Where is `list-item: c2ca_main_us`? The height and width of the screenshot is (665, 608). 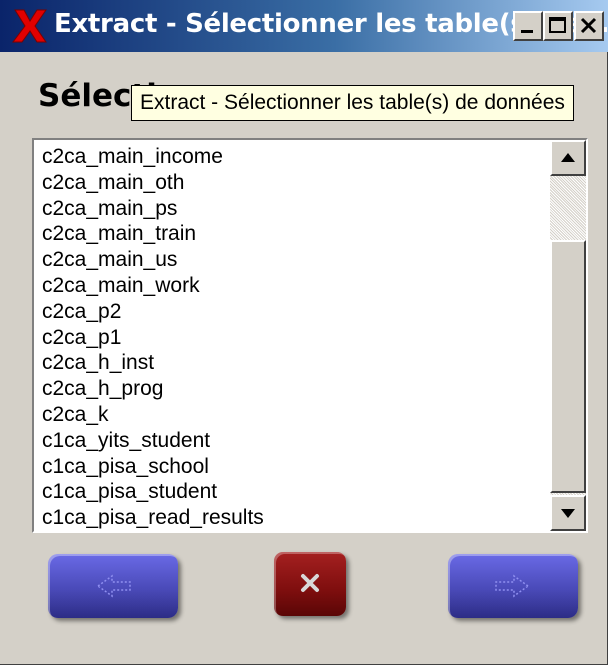
list-item: c2ca_main_us is located at coordinates (289, 260).